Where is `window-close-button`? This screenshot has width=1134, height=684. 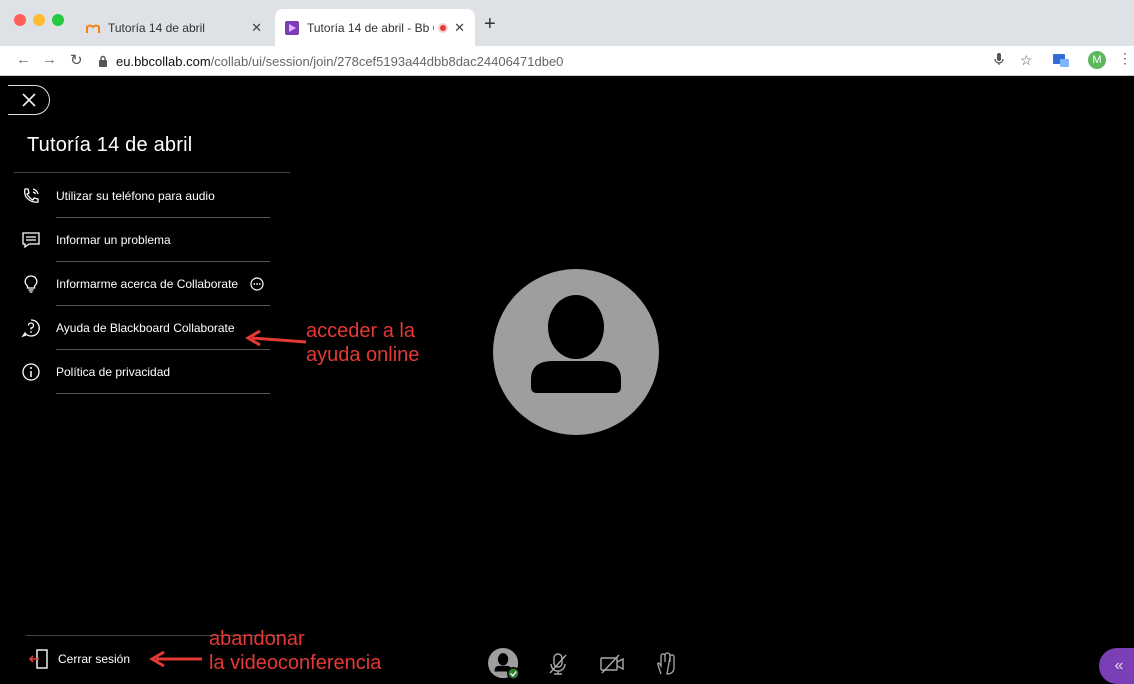
window-close-button is located at coordinates (20, 20).